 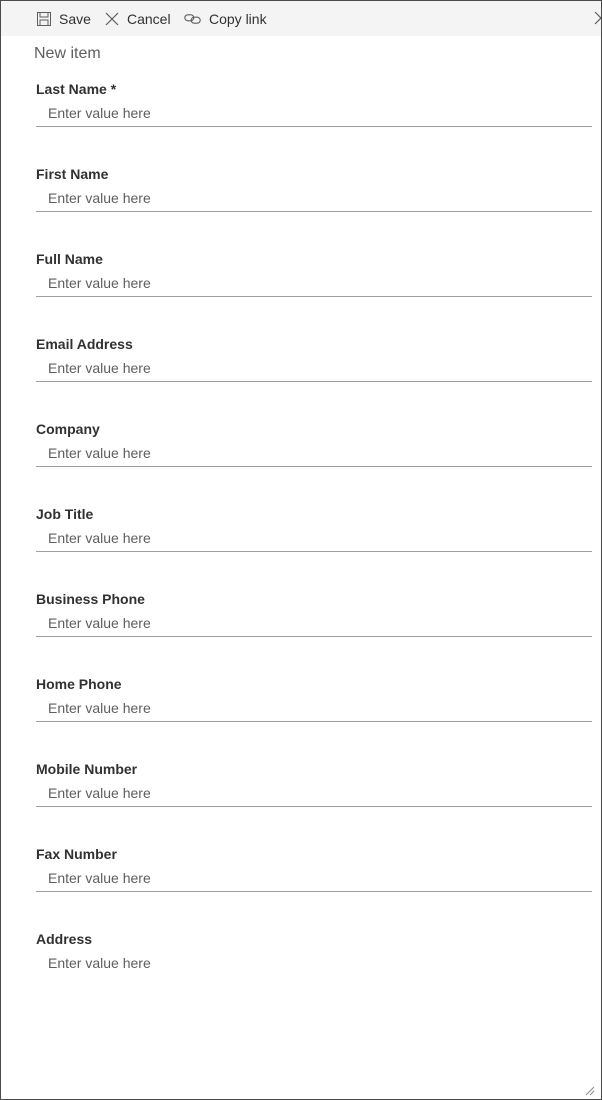 I want to click on resize-grip-icon, so click(x=590, y=1089).